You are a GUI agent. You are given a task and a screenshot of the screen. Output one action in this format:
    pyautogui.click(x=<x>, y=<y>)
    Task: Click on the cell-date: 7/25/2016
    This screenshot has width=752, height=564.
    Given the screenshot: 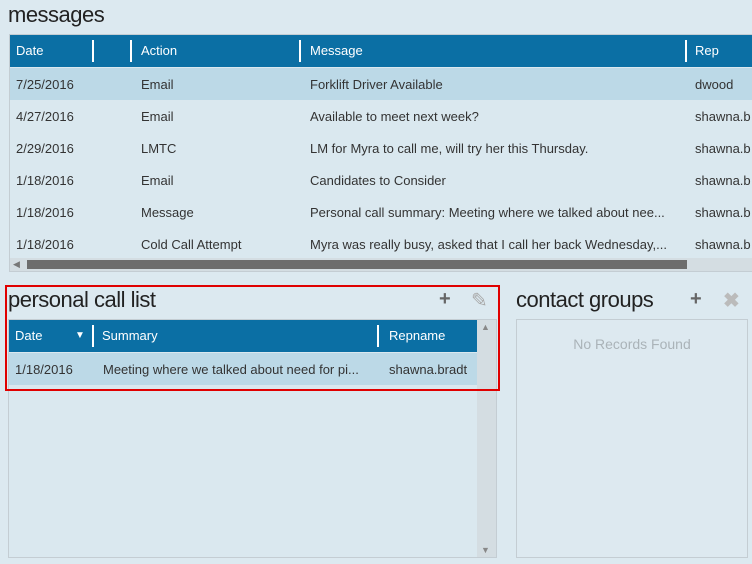 What is the action you would take?
    pyautogui.click(x=45, y=84)
    